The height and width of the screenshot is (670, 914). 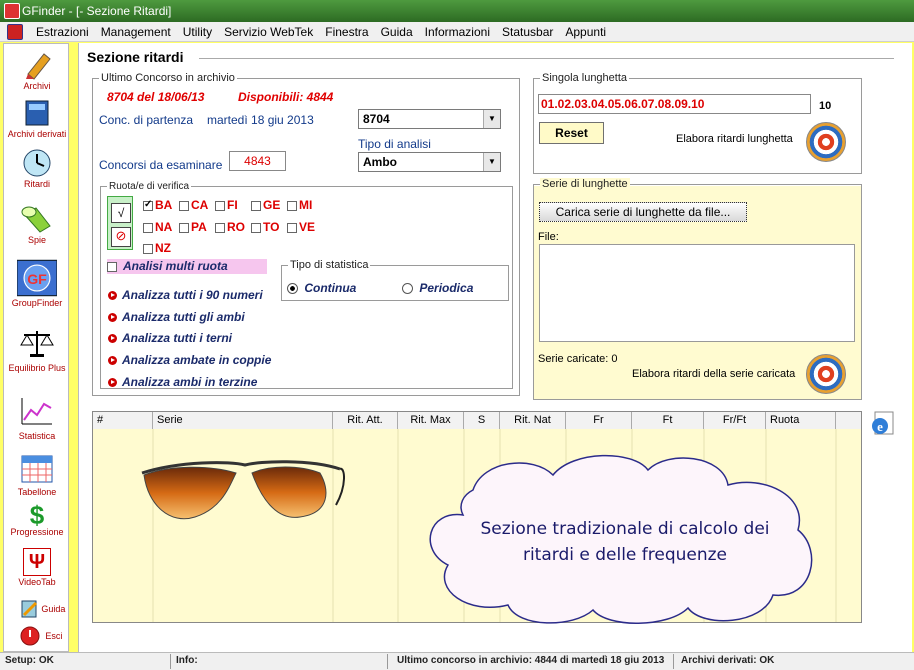 I want to click on radio-periodica: Periodica, so click(x=437, y=288).